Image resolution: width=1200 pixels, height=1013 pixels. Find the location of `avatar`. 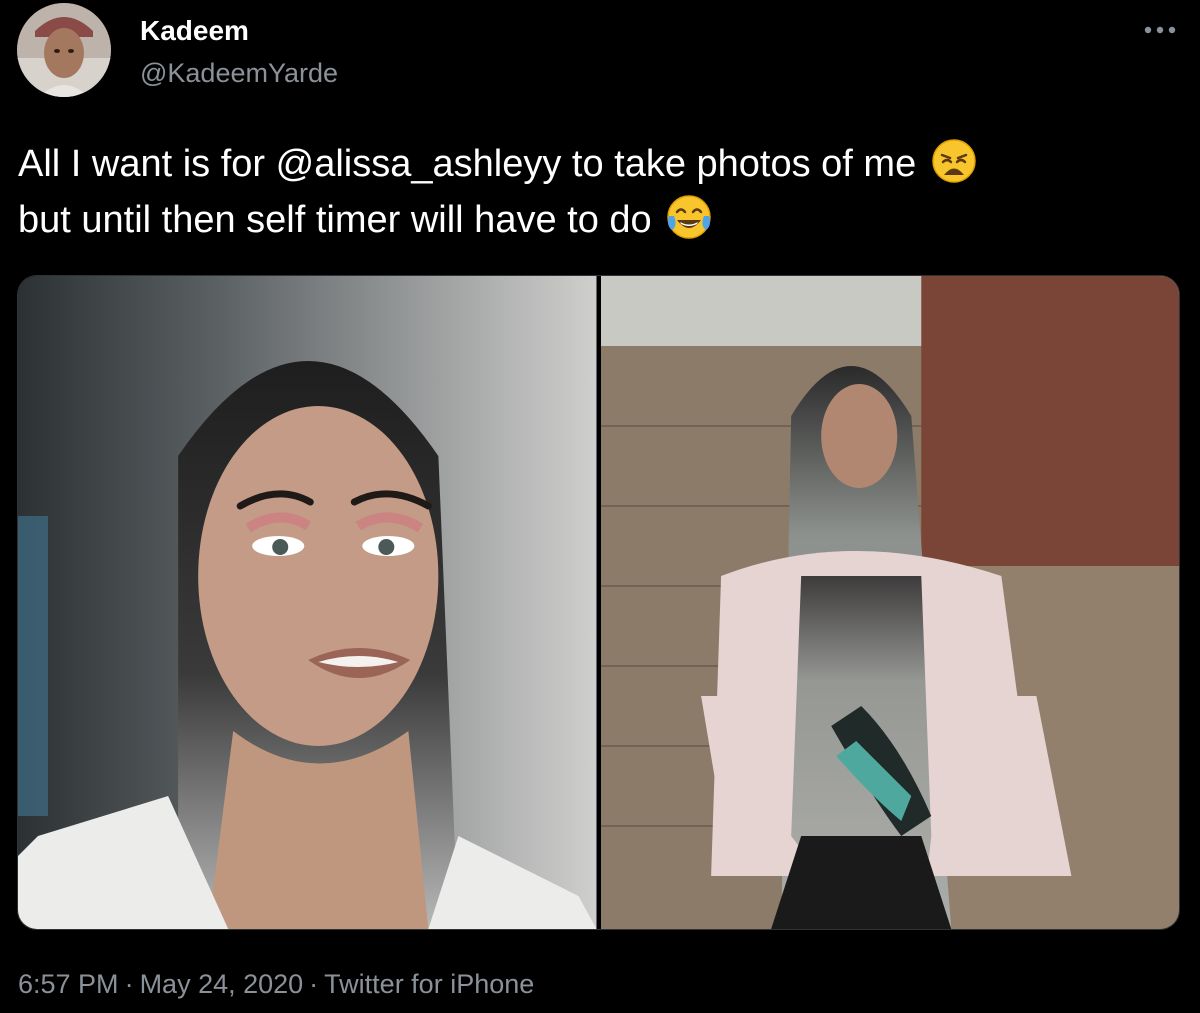

avatar is located at coordinates (64, 50).